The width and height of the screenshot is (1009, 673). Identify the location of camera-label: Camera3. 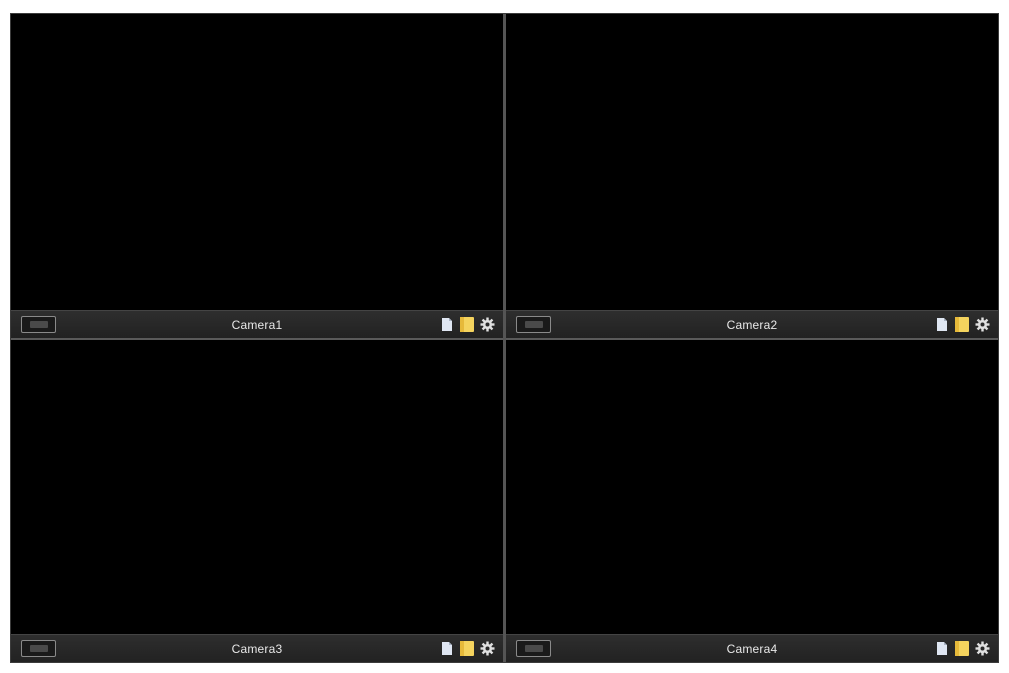
(257, 648).